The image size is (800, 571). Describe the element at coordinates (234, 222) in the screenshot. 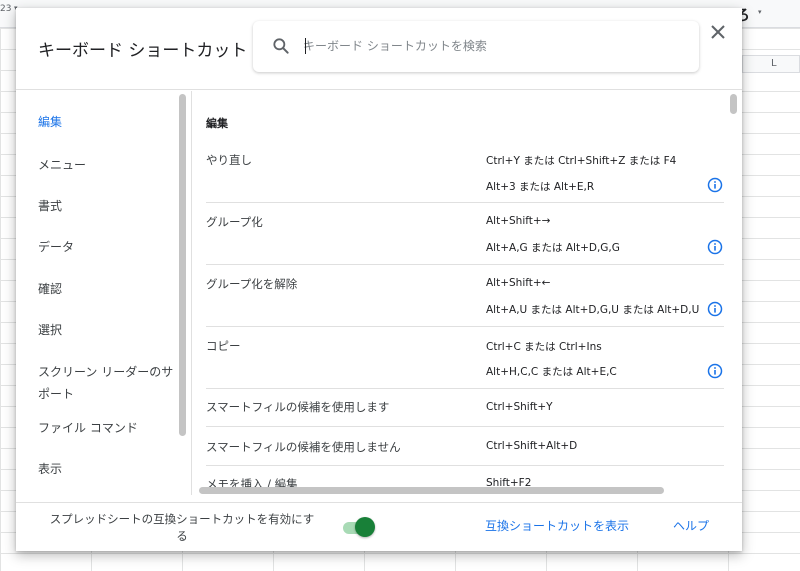

I see `shortcut-name: グループ化` at that location.